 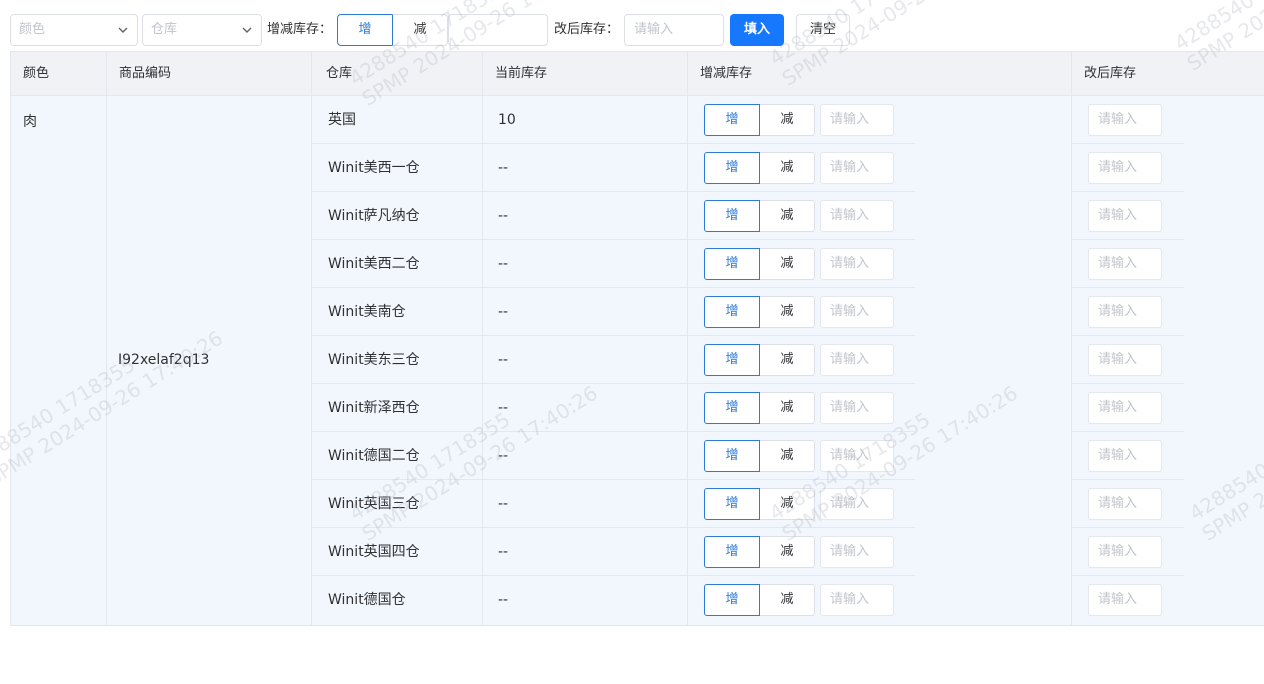 I want to click on color-select: 颜色, so click(x=74, y=30).